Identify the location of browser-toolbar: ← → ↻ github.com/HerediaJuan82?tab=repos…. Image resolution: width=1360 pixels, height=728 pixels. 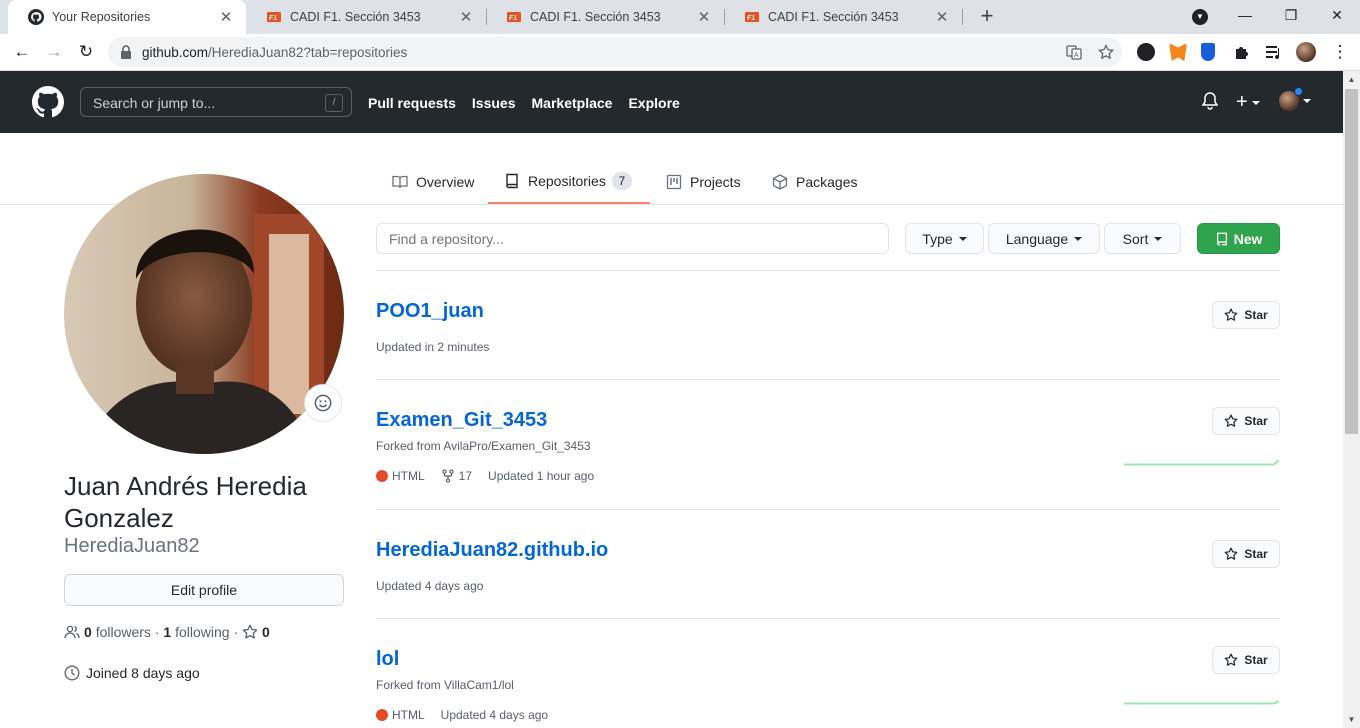
(680, 52).